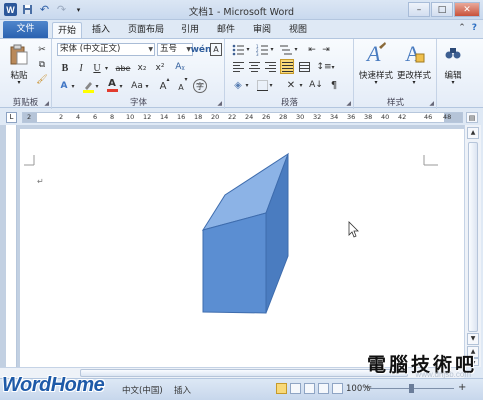 The width and height of the screenshot is (483, 400). What do you see at coordinates (333, 67) in the screenshot?
I see `line-spacing-dropdown-icon: ▾` at bounding box center [333, 67].